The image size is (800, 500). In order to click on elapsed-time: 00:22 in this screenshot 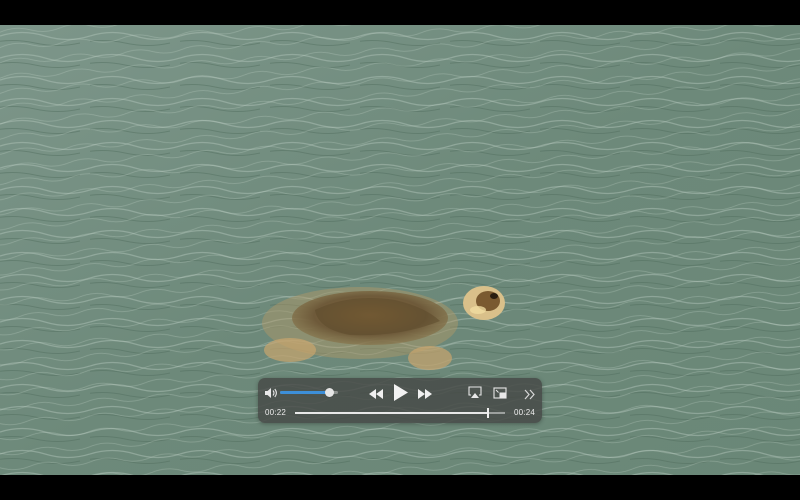, I will do `click(276, 412)`.